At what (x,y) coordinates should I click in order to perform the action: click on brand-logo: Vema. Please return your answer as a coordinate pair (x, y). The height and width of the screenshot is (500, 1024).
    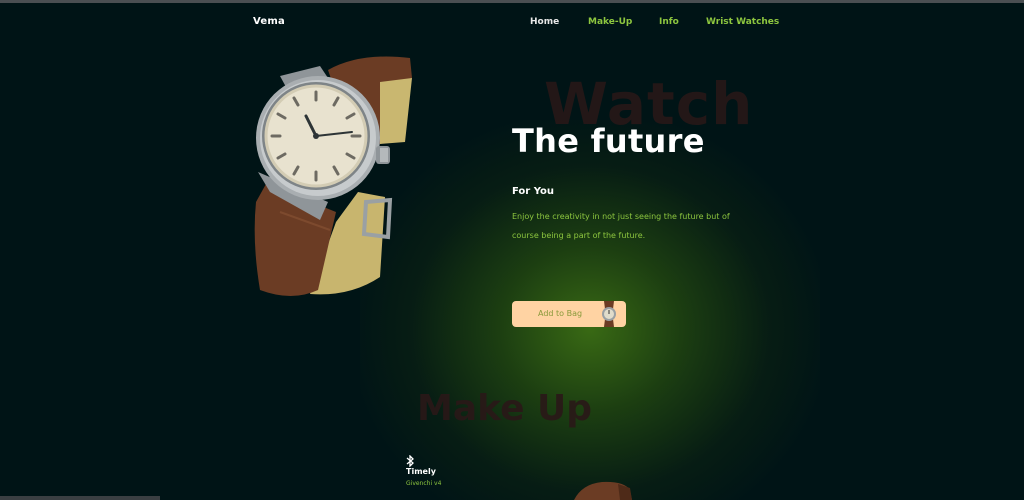
    Looking at the image, I should click on (269, 21).